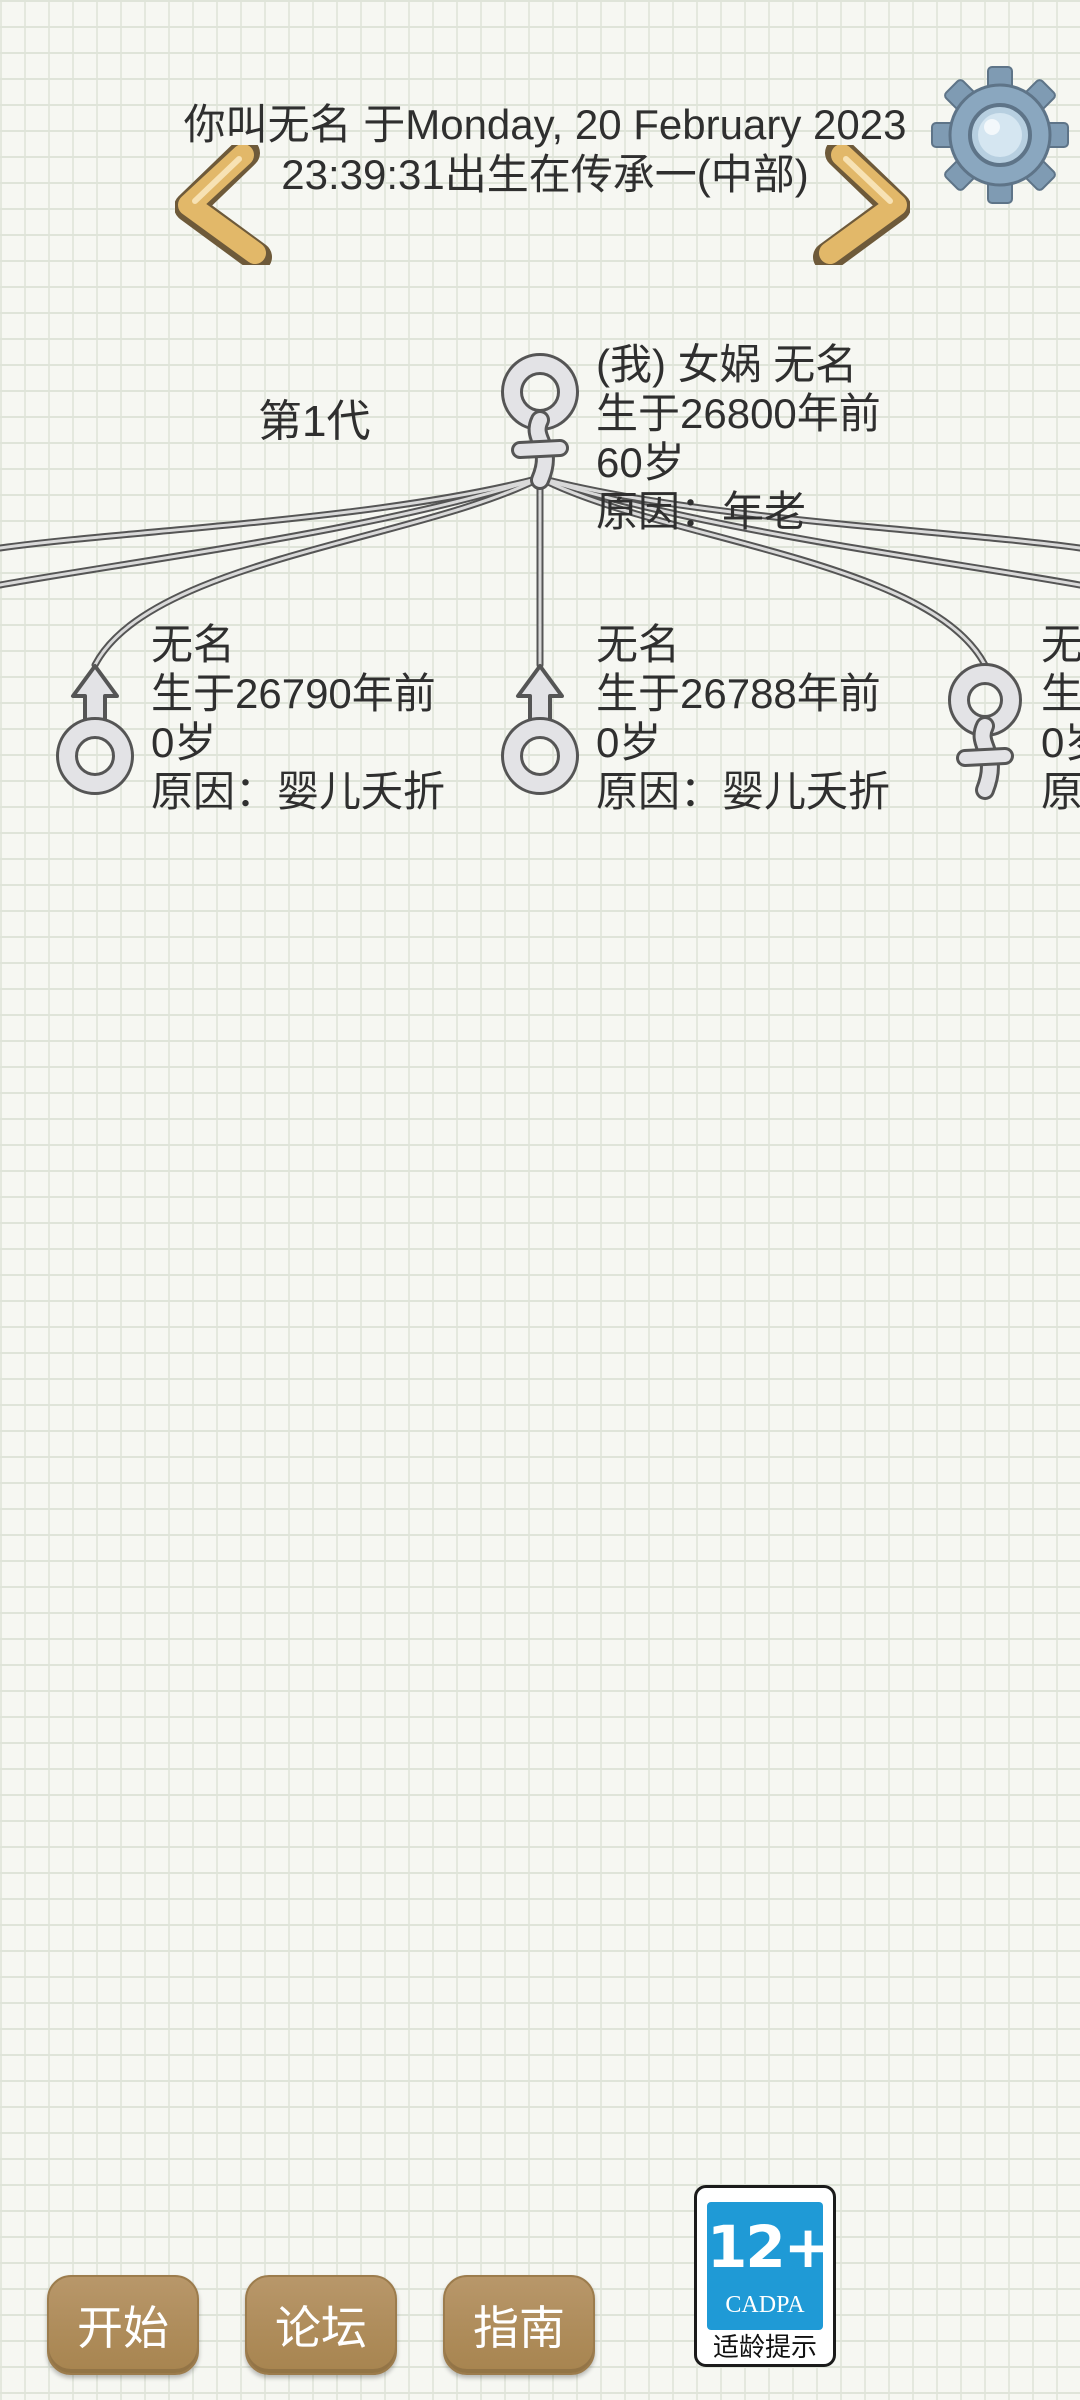 The width and height of the screenshot is (1080, 2400). I want to click on node-cause: 原因：年老, so click(701, 511).